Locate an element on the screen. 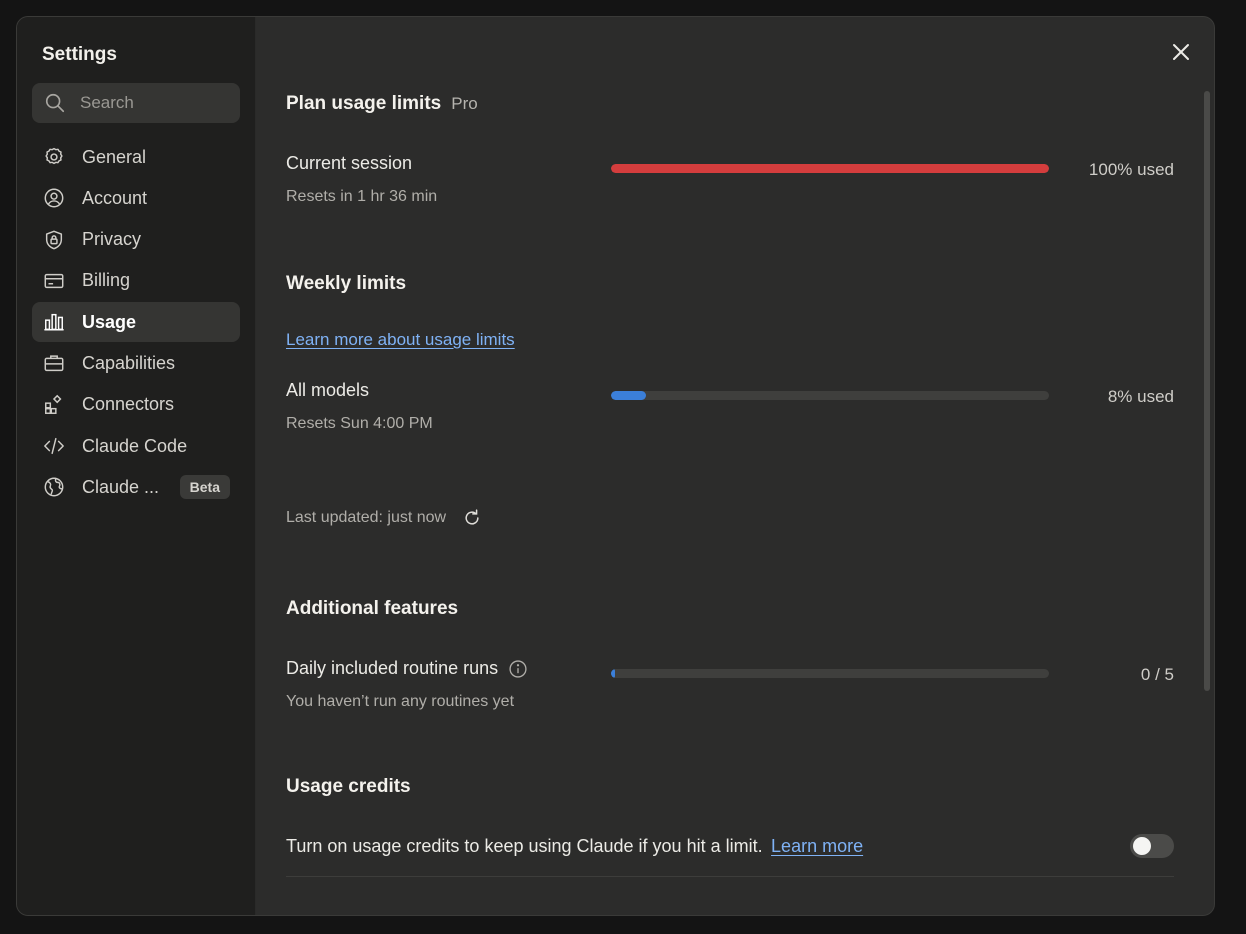  sidebar-item-account: Account is located at coordinates (136, 198).